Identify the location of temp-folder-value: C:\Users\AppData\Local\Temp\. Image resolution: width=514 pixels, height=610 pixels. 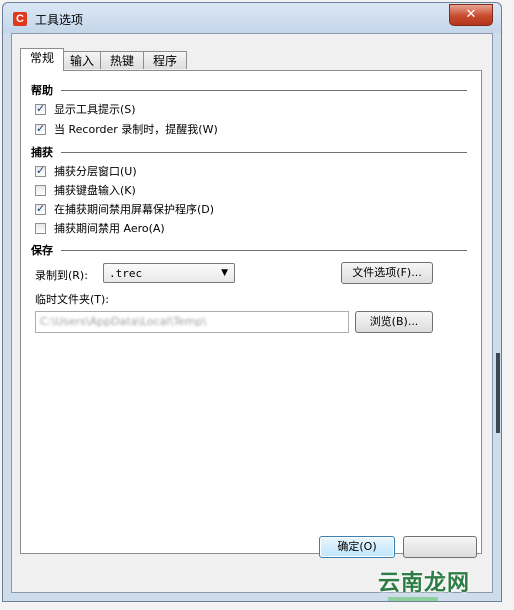
(123, 321).